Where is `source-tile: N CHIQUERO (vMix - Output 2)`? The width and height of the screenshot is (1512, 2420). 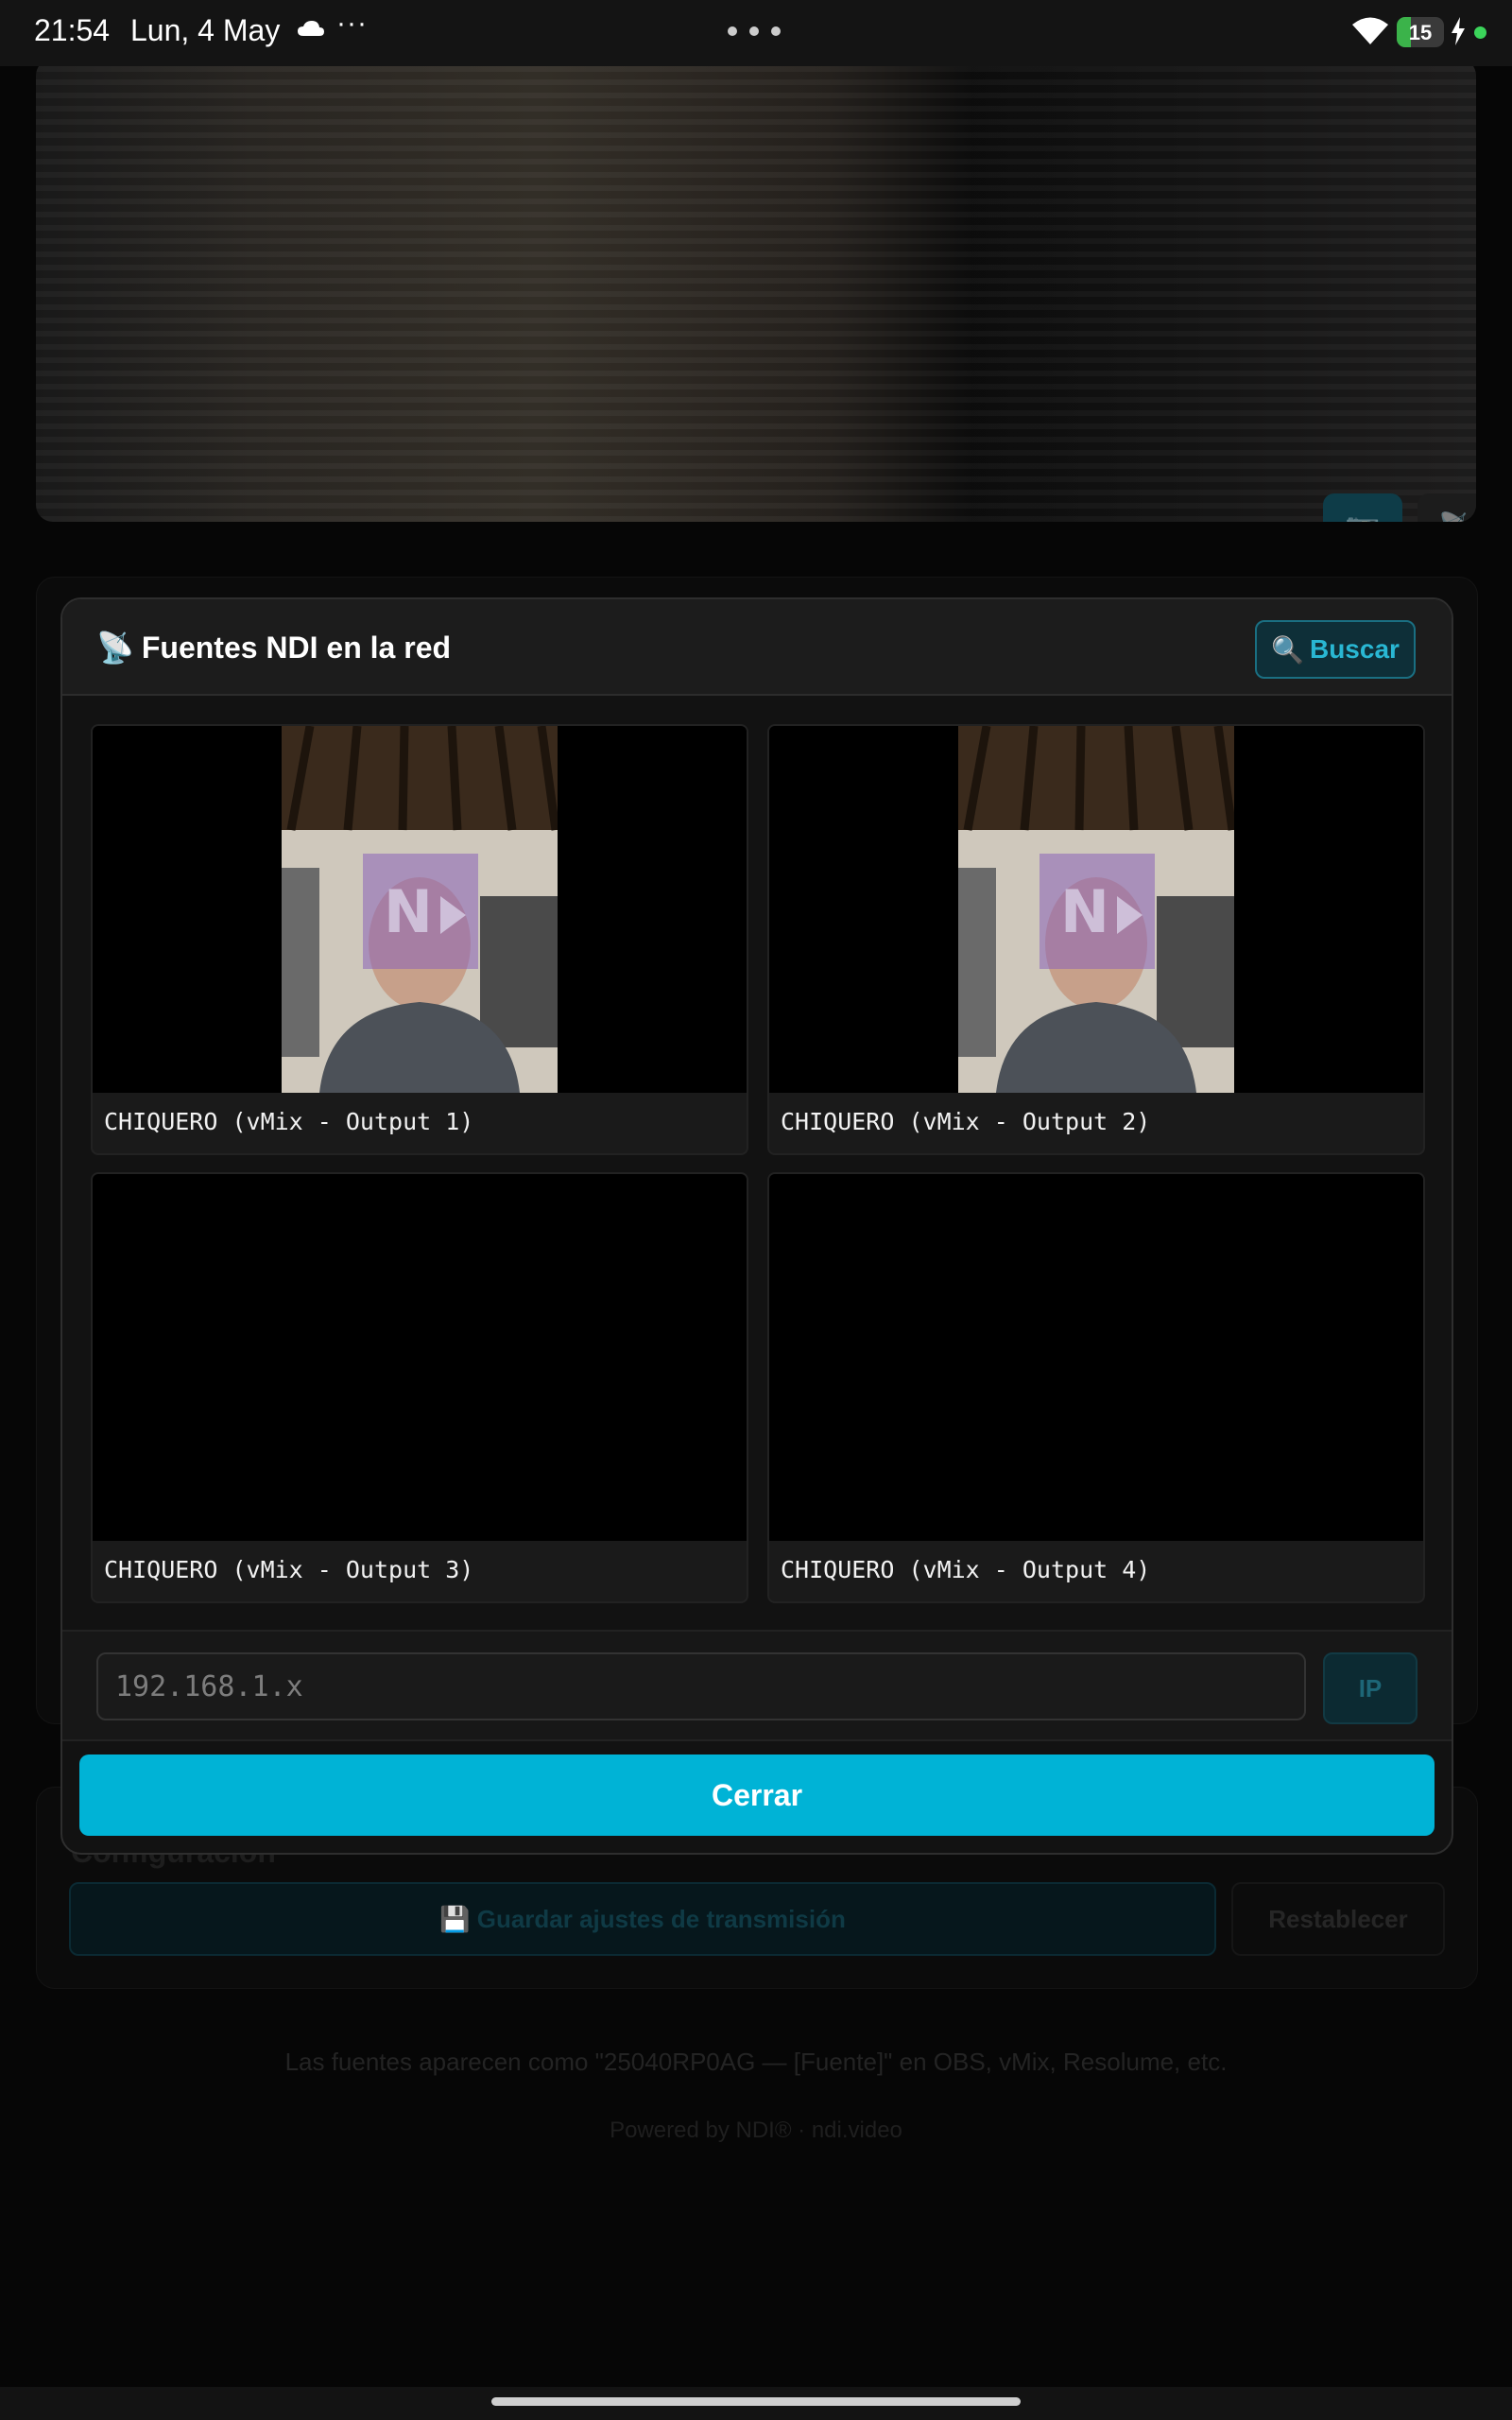 source-tile: N CHIQUERO (vMix - Output 2) is located at coordinates (1096, 939).